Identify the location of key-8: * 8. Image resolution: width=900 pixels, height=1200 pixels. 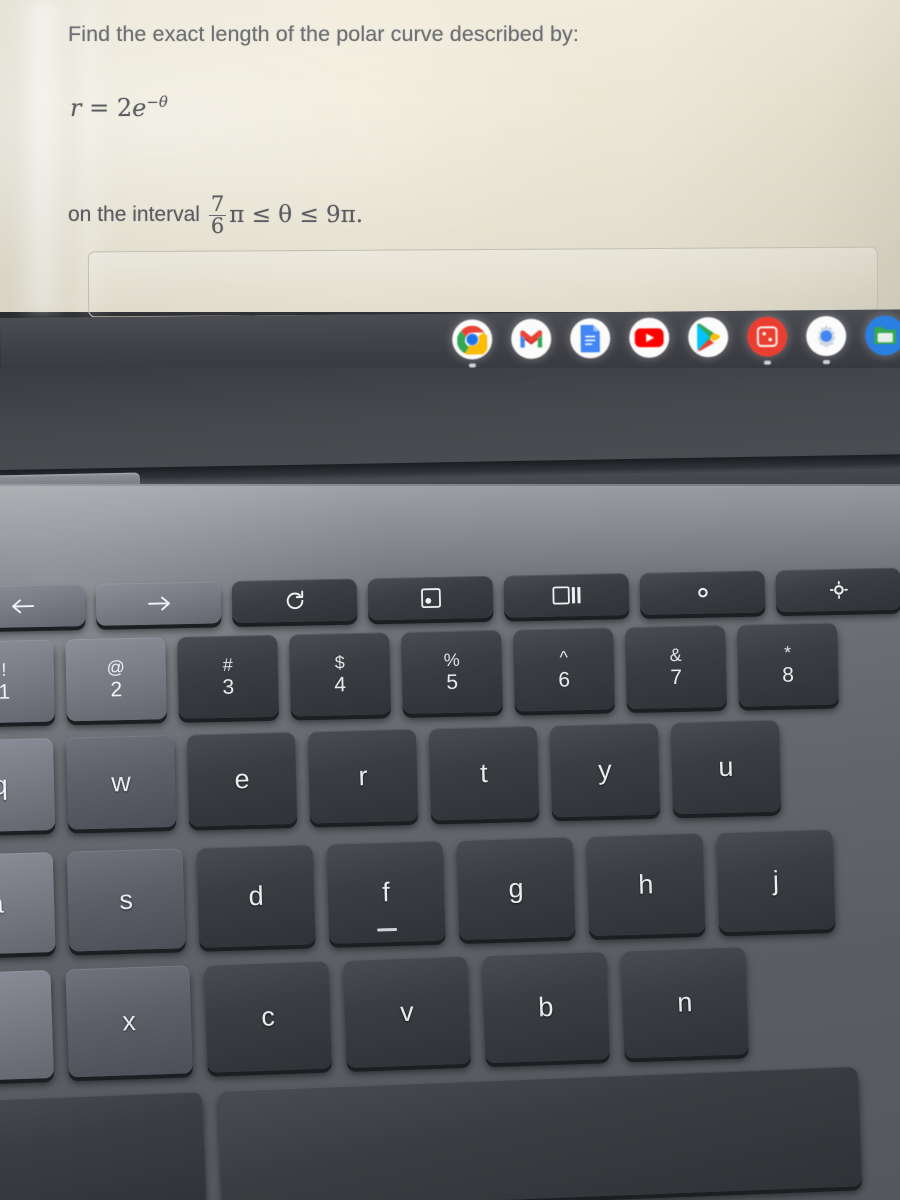
(788, 664).